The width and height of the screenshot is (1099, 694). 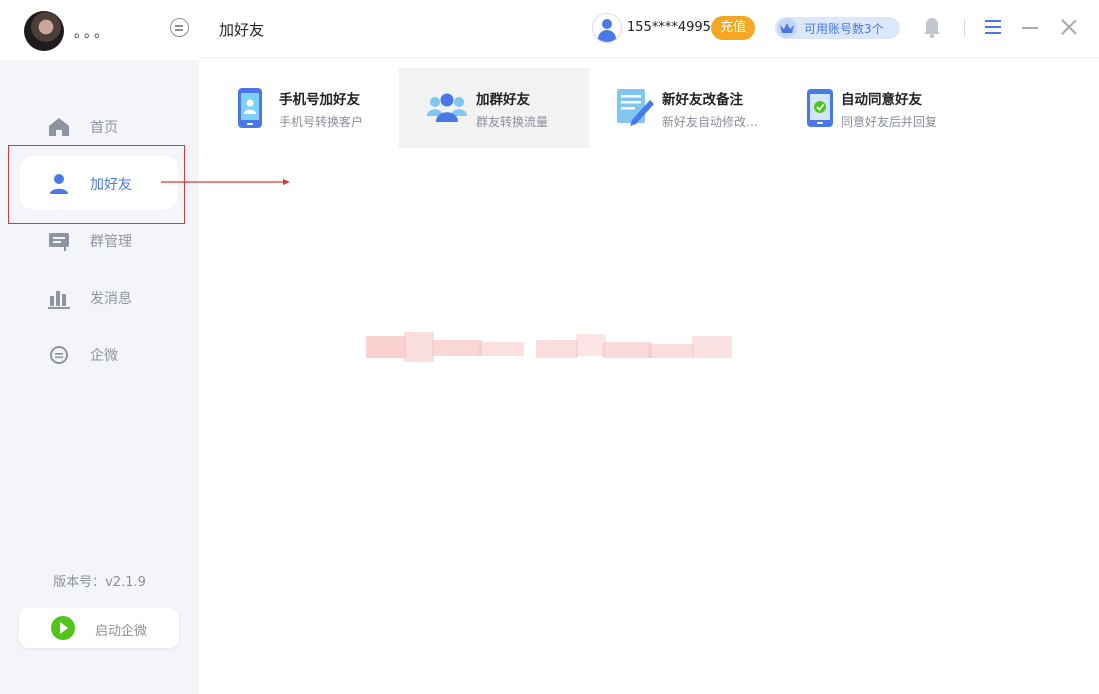 I want to click on card-auto-accept-friend: 自动同意好友 同意好友后并回复, so click(x=877, y=108).